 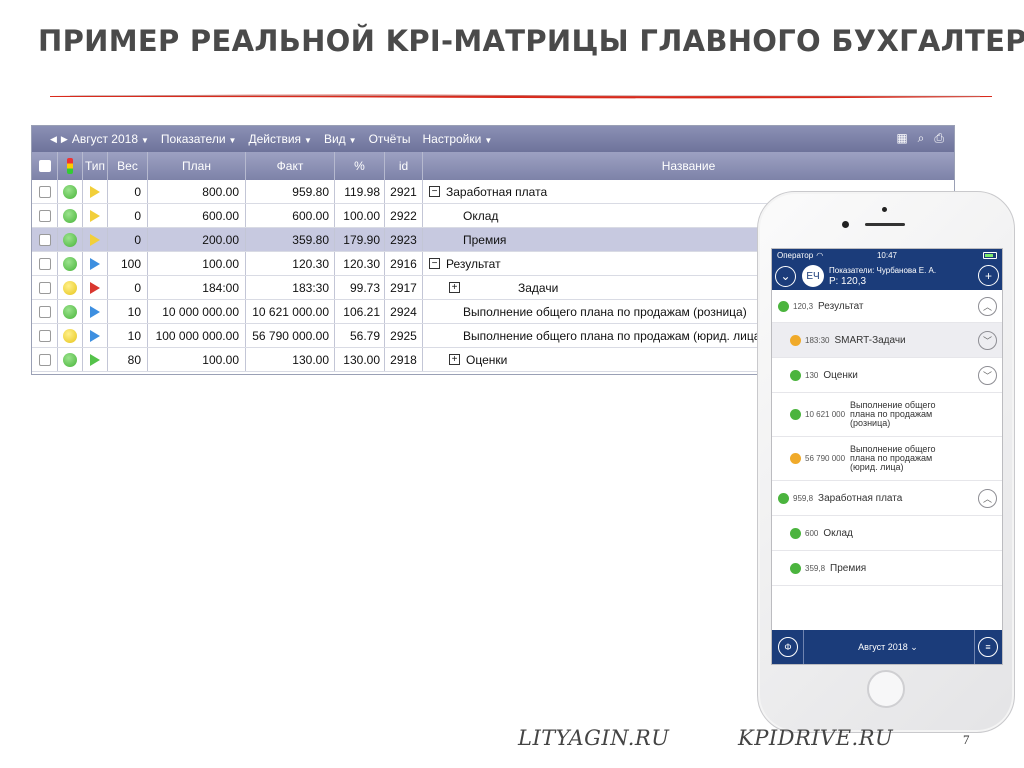 I want to click on menu-reports: Отчёты, so click(x=390, y=139).